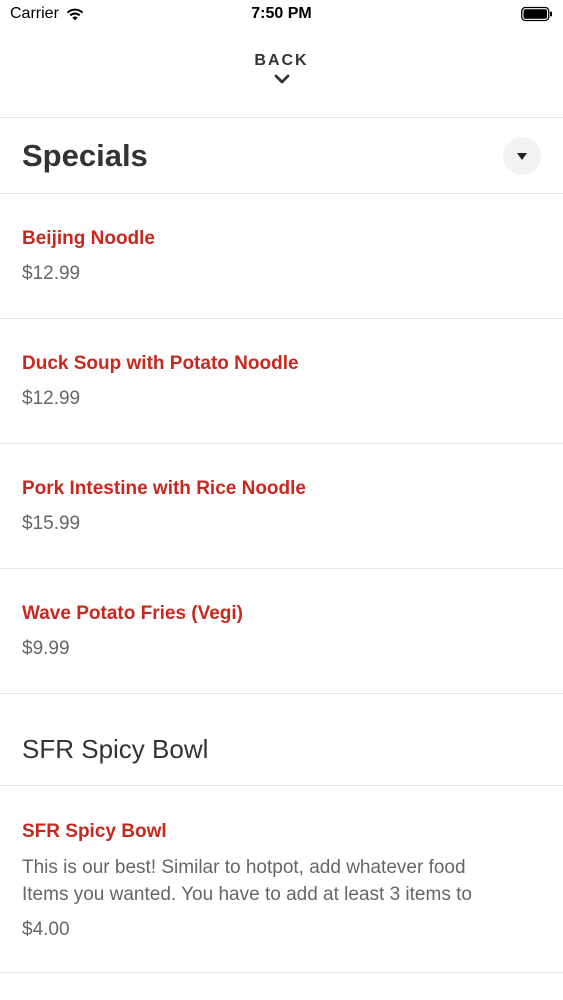 This screenshot has width=563, height=1000. I want to click on section-header-sfr-spicy-bowl: SFR Spicy Bowl, so click(281, 739).